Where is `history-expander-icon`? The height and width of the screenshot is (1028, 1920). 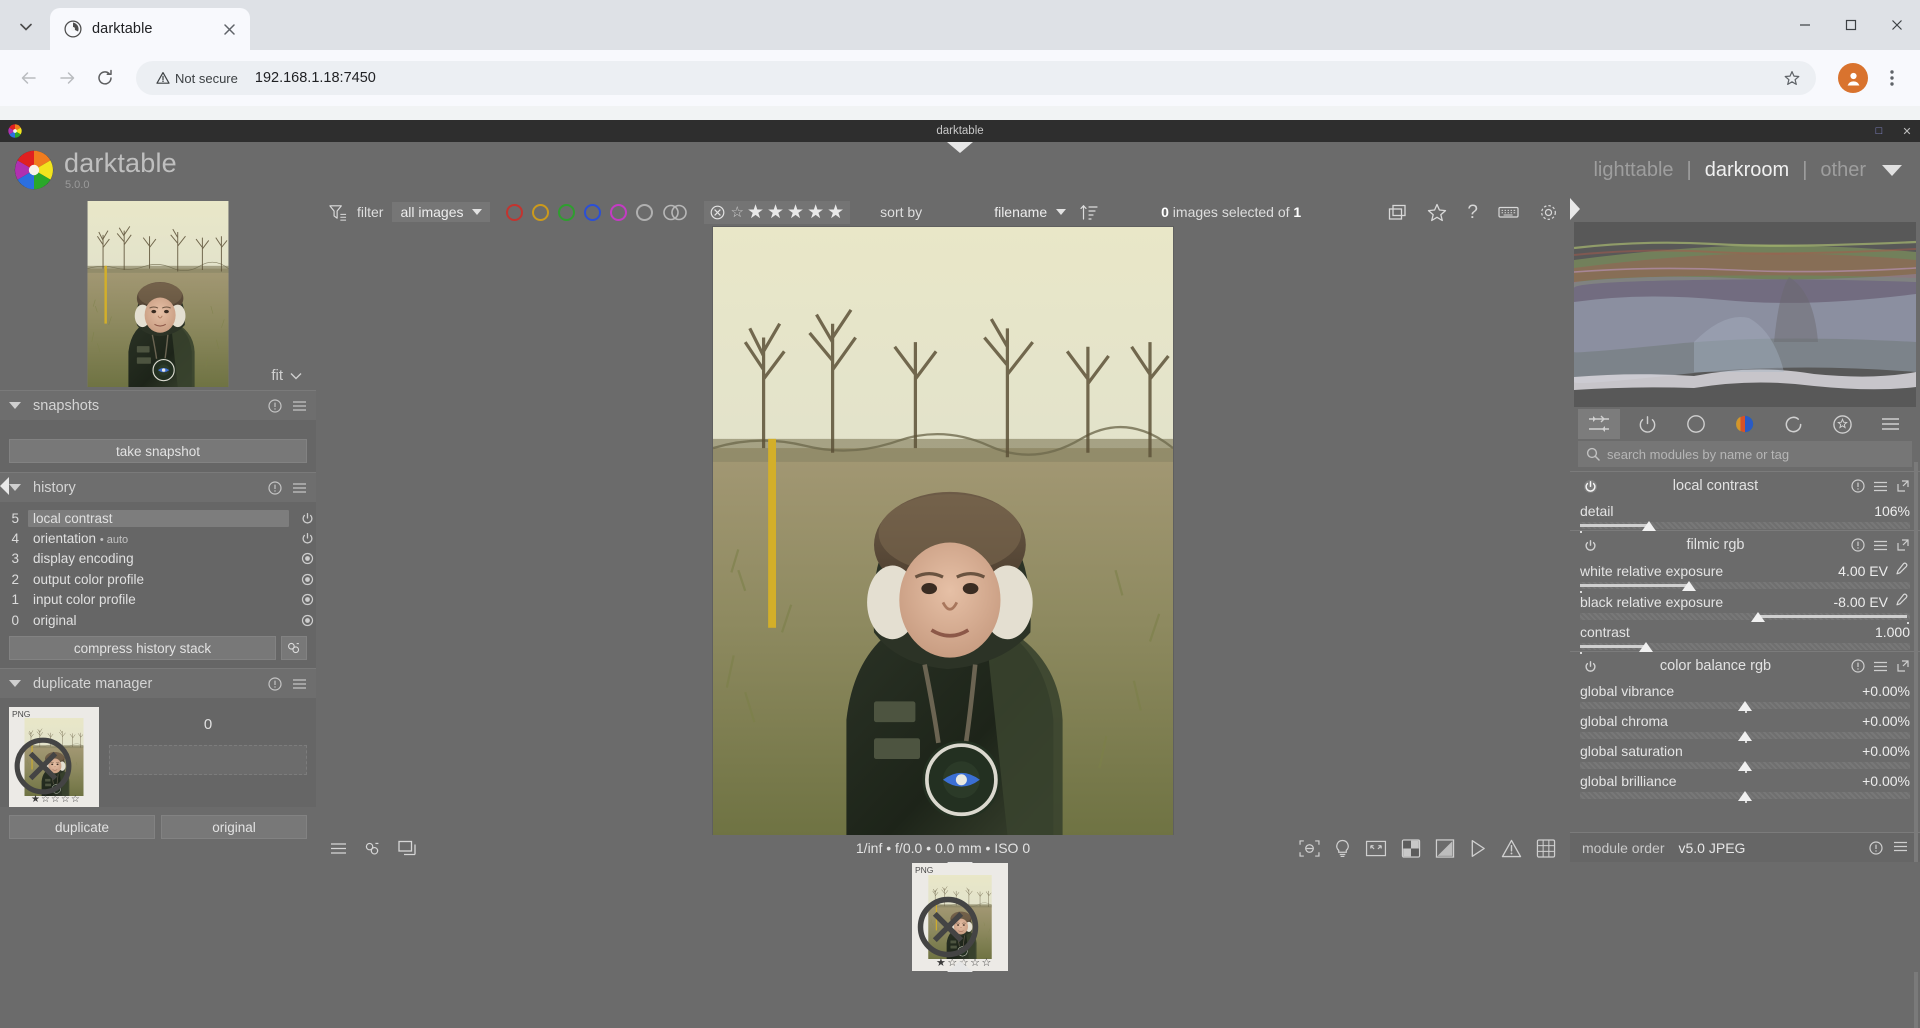 history-expander-icon is located at coordinates (15, 487).